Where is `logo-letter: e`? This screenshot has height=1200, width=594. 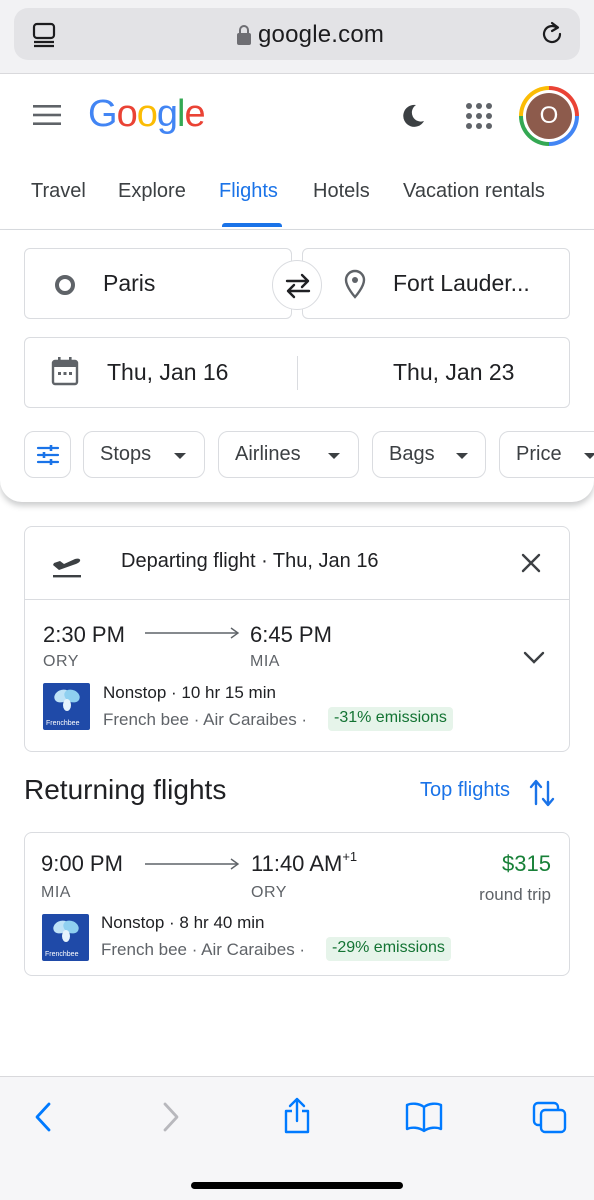 logo-letter: e is located at coordinates (194, 114).